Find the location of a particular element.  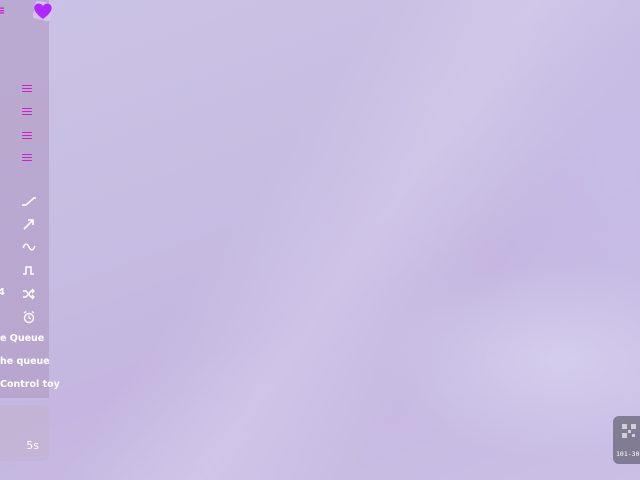

pattern-side-label: 4 is located at coordinates (2, 292).